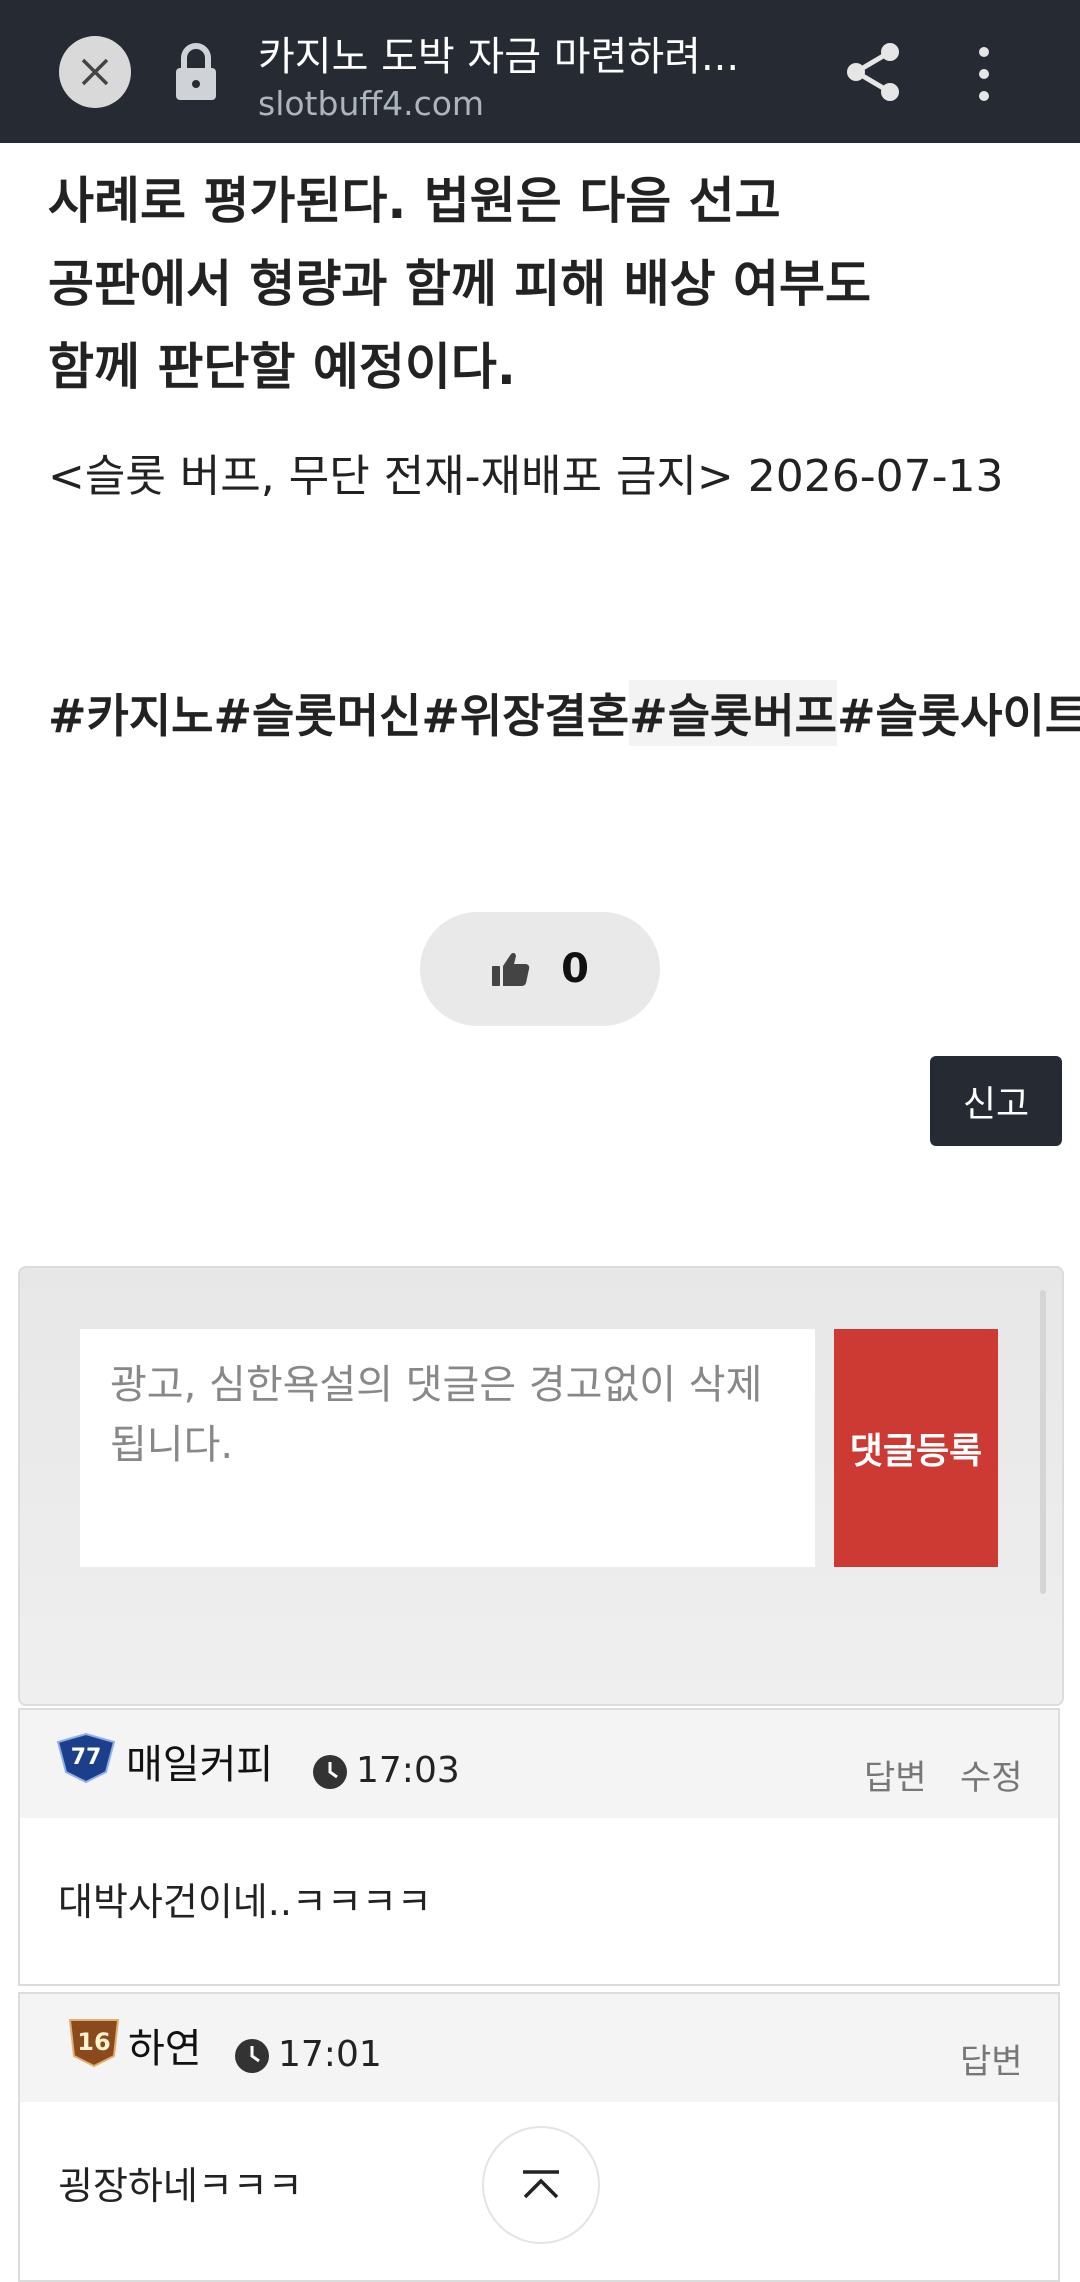 The height and width of the screenshot is (2282, 1080). I want to click on lock-icon, so click(196, 71).